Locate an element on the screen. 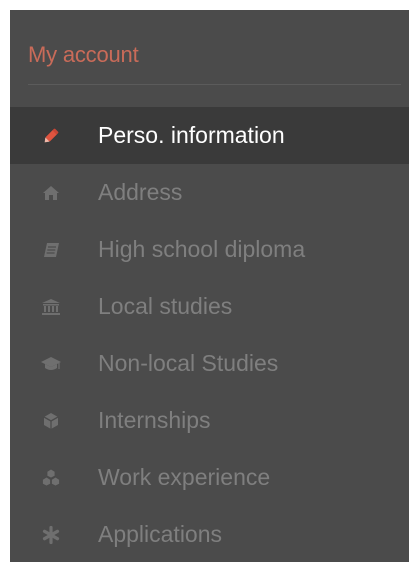 This screenshot has width=409, height=562. sidebar-item-label: High school diploma is located at coordinates (202, 249).